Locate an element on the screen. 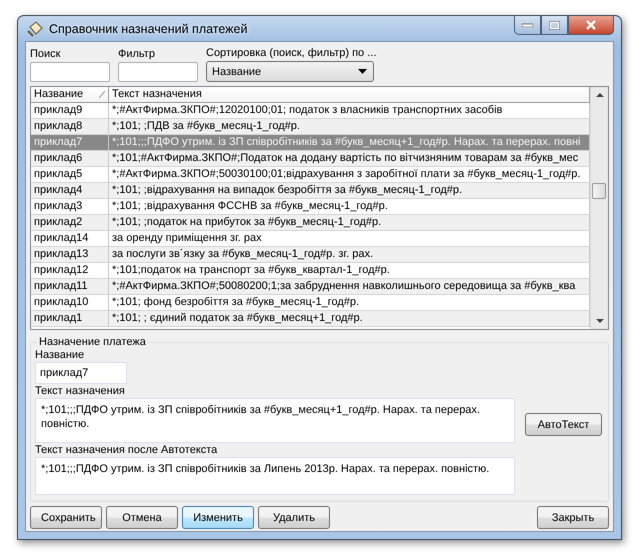 The image size is (639, 555). table-cell: приклад9 is located at coordinates (70, 110).